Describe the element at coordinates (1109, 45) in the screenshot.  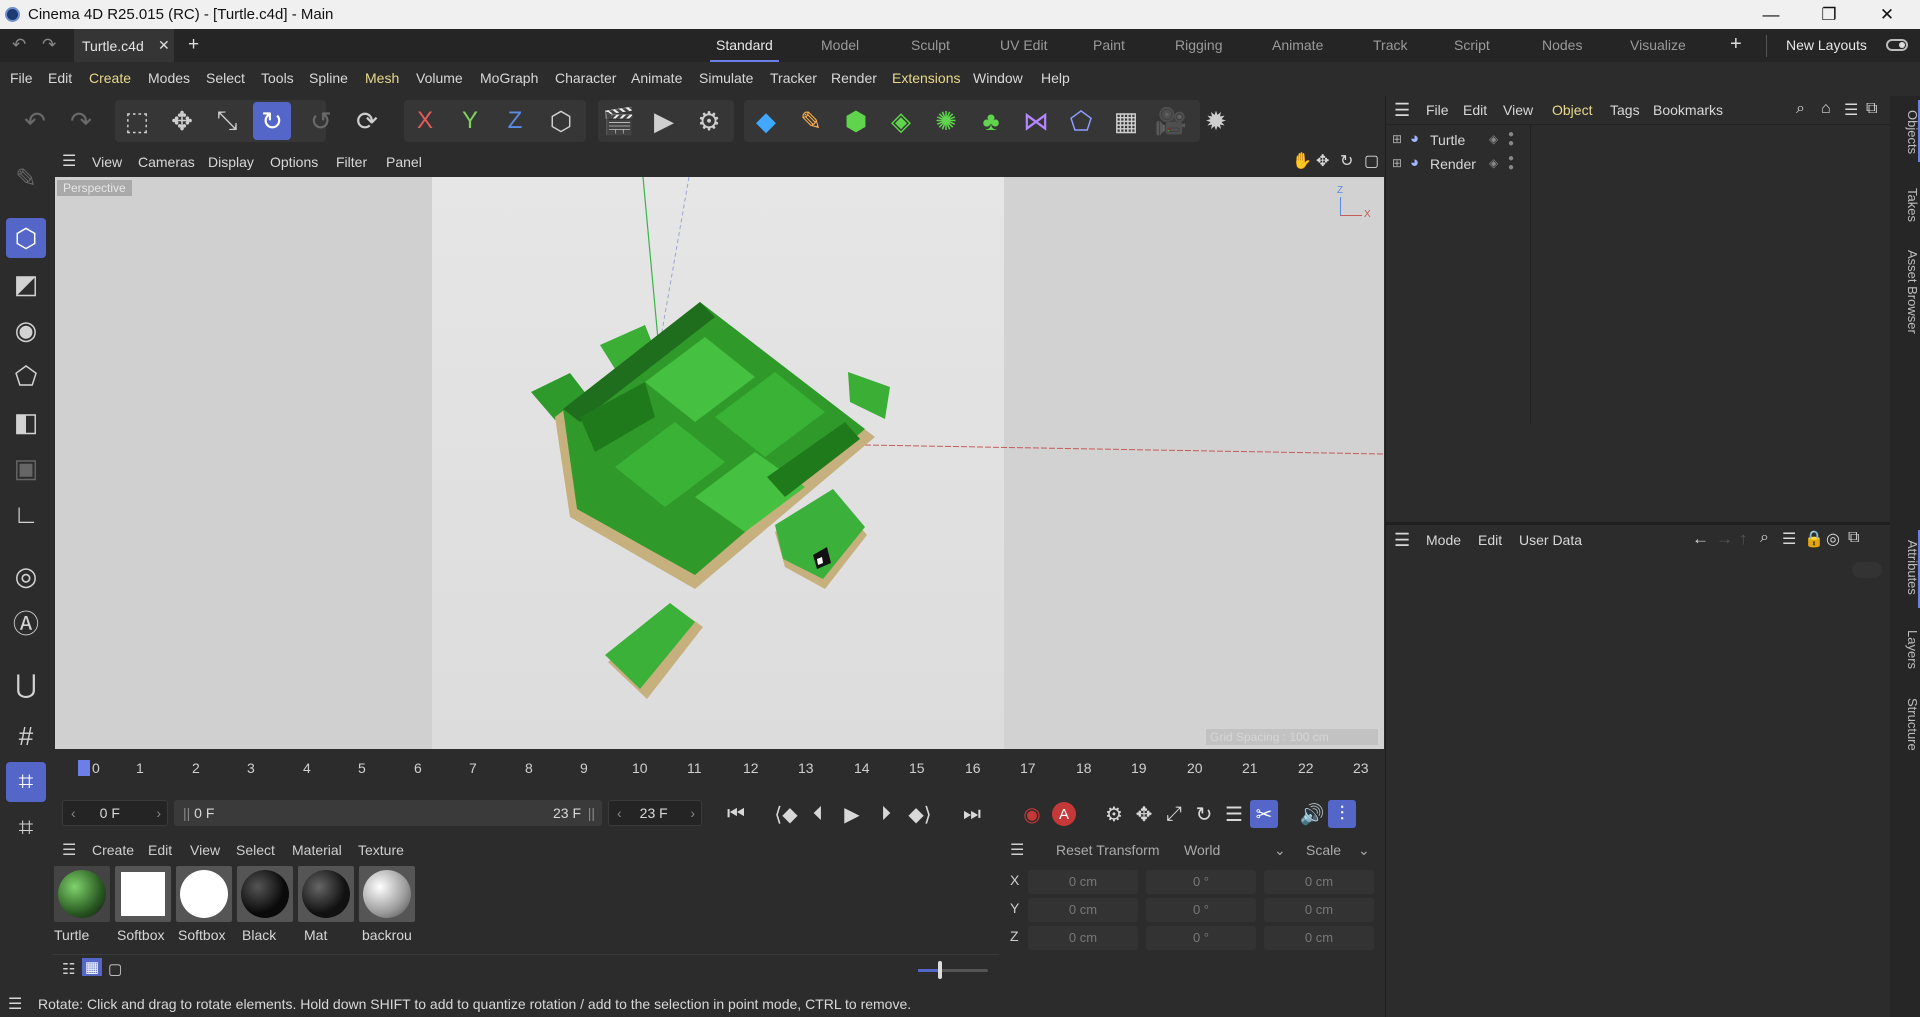
I see `tab-paint: Paint` at that location.